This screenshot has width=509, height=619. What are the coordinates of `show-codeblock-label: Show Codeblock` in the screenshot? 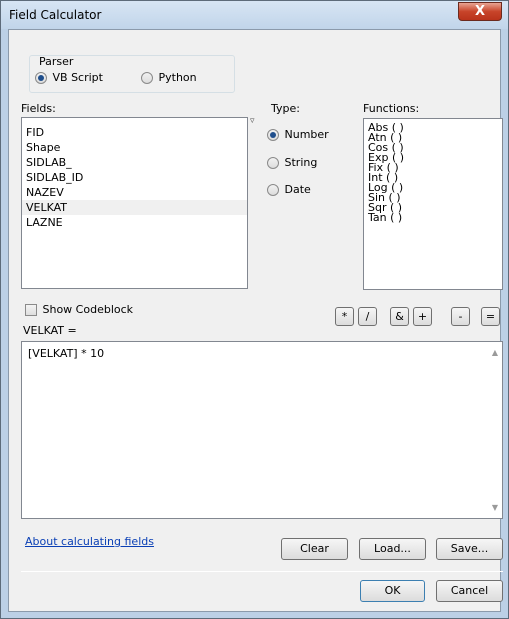 It's located at (88, 309).